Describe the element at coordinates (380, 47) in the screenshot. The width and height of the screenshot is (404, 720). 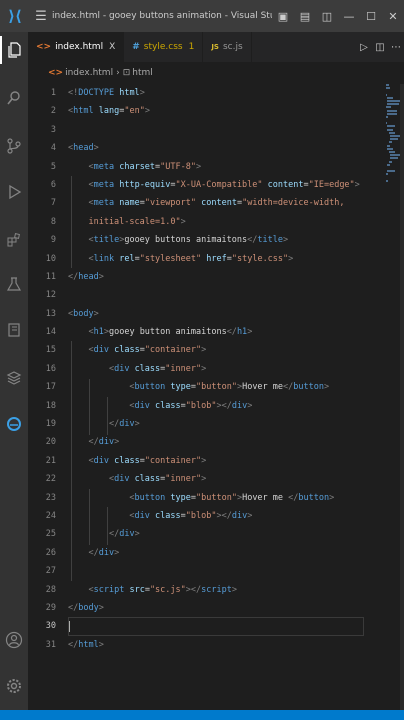
I see `split-editor-icon: ◫` at that location.